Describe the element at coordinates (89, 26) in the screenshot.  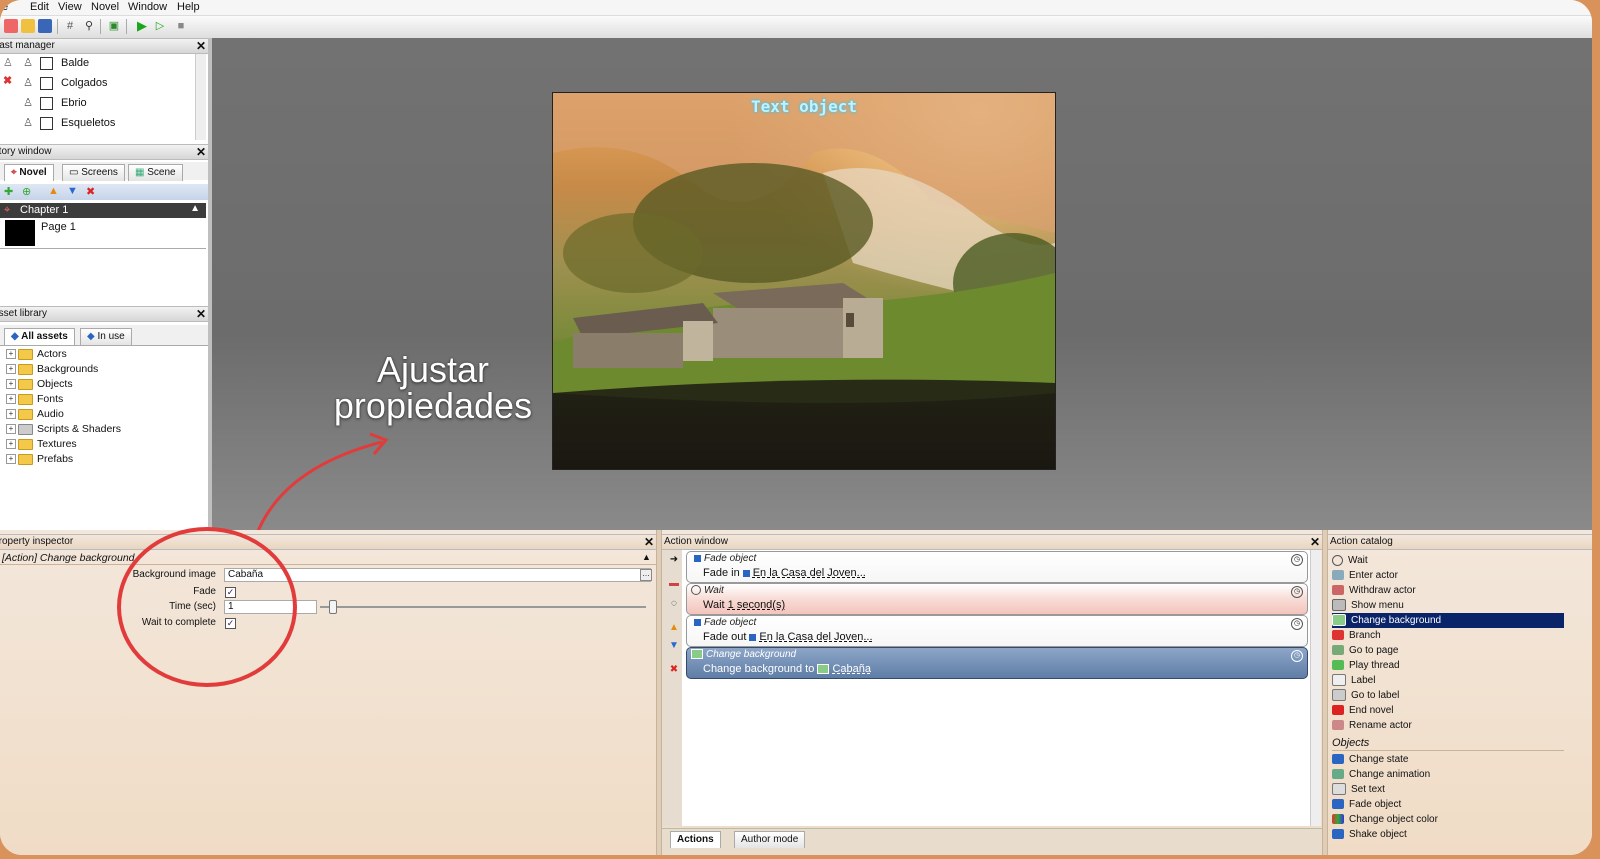
I see `zoom-icon: ⚲` at that location.